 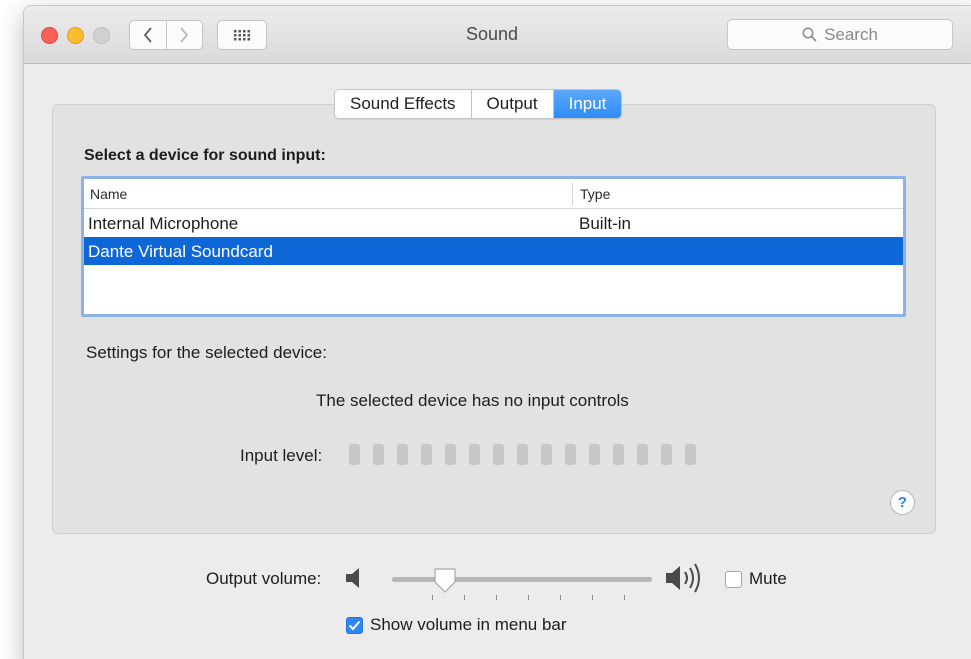 I want to click on output-volume-slider, so click(x=522, y=585).